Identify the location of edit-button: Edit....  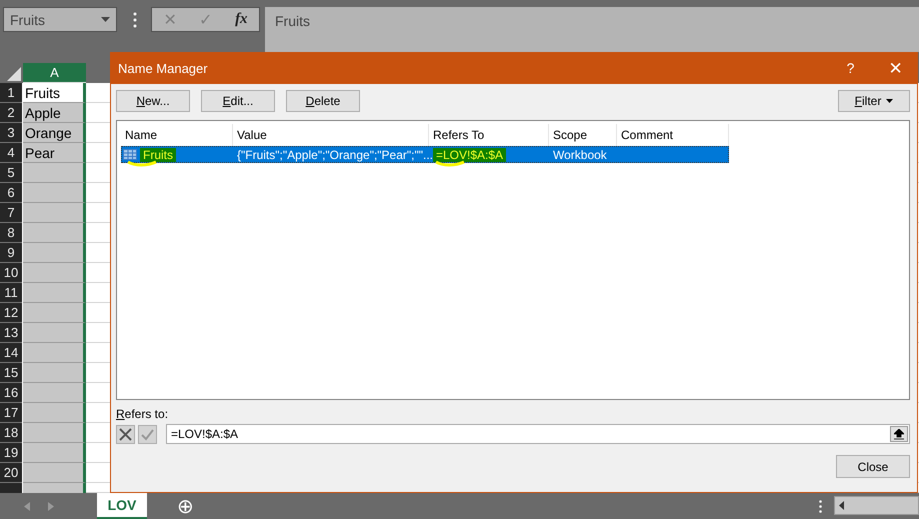
(238, 101).